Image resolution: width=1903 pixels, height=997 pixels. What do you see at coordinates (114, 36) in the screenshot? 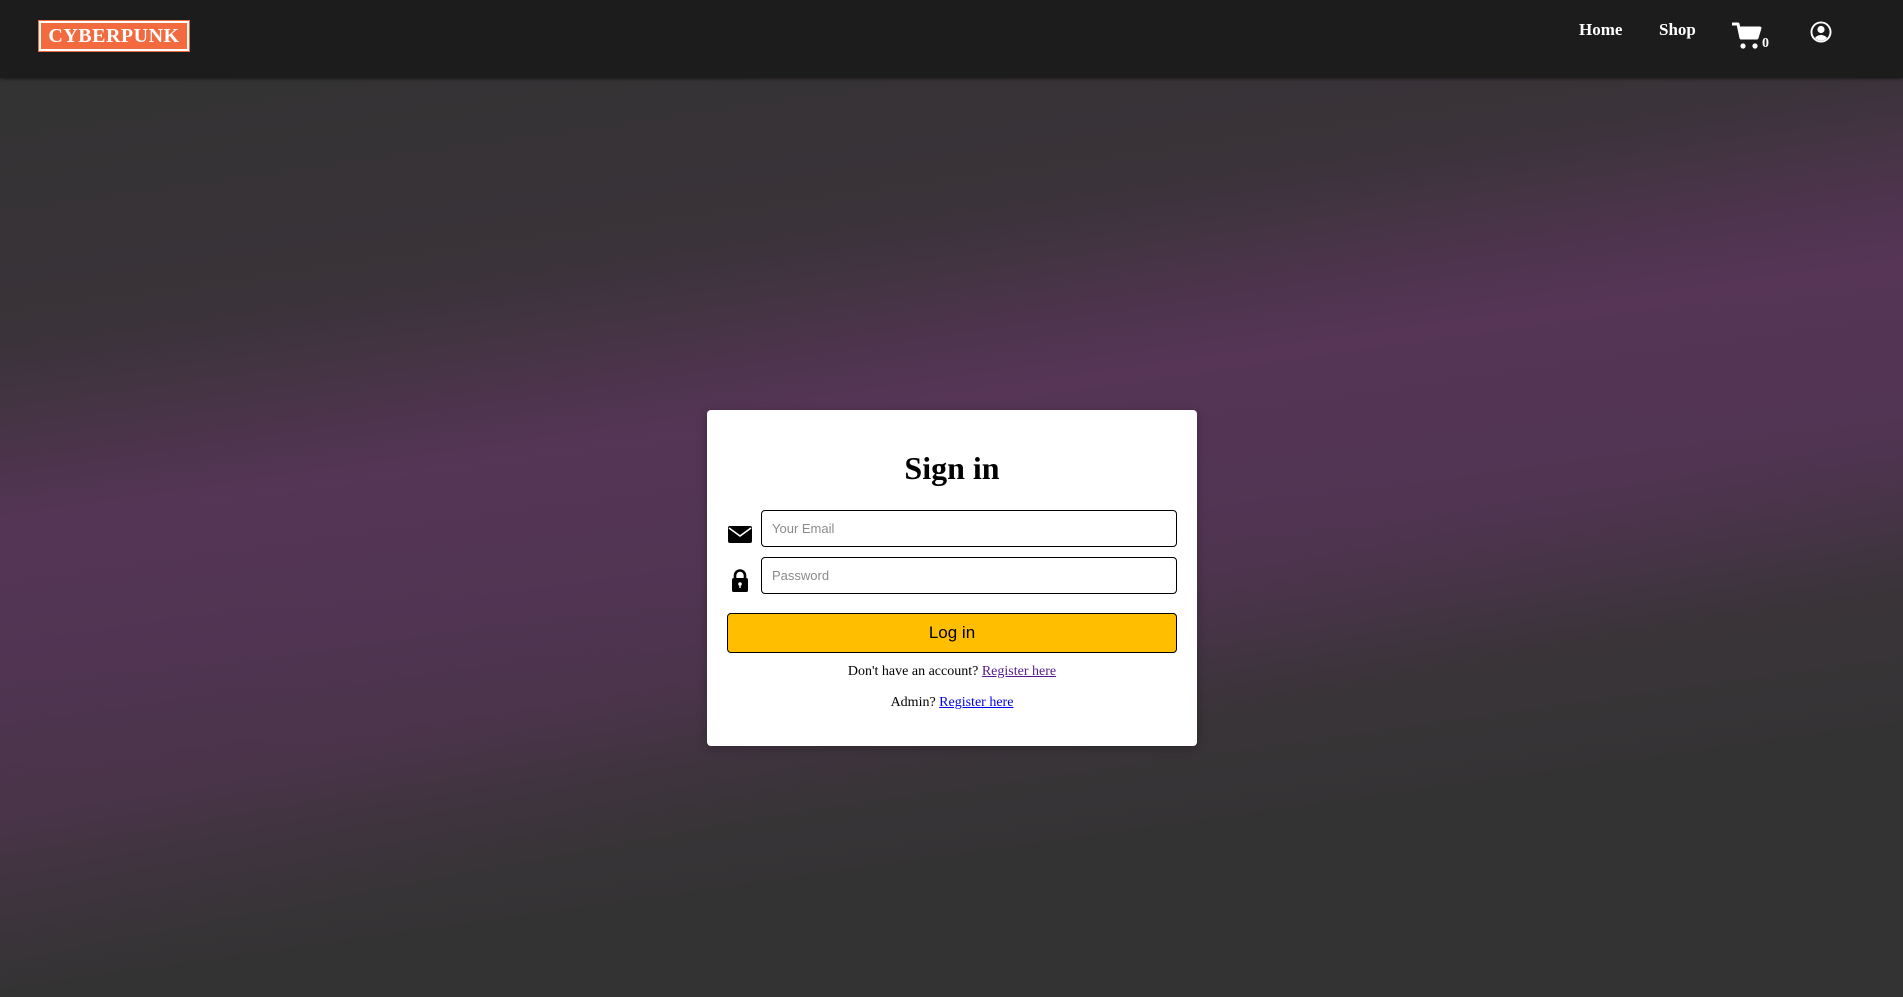
I see `logo: CYBERPUNK` at bounding box center [114, 36].